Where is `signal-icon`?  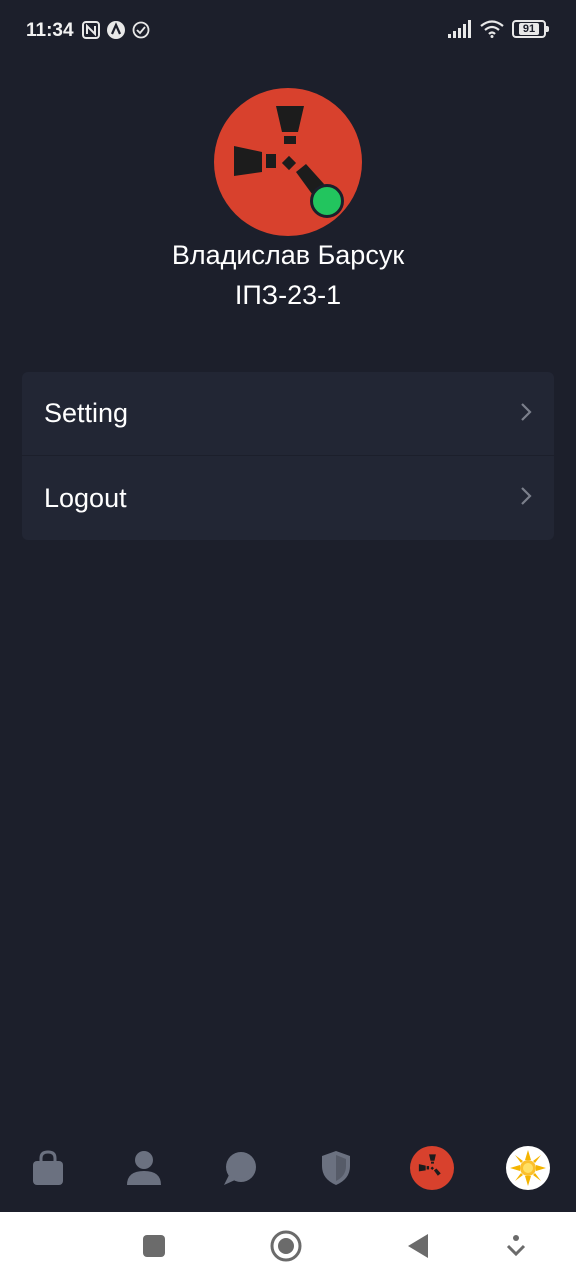 signal-icon is located at coordinates (459, 29).